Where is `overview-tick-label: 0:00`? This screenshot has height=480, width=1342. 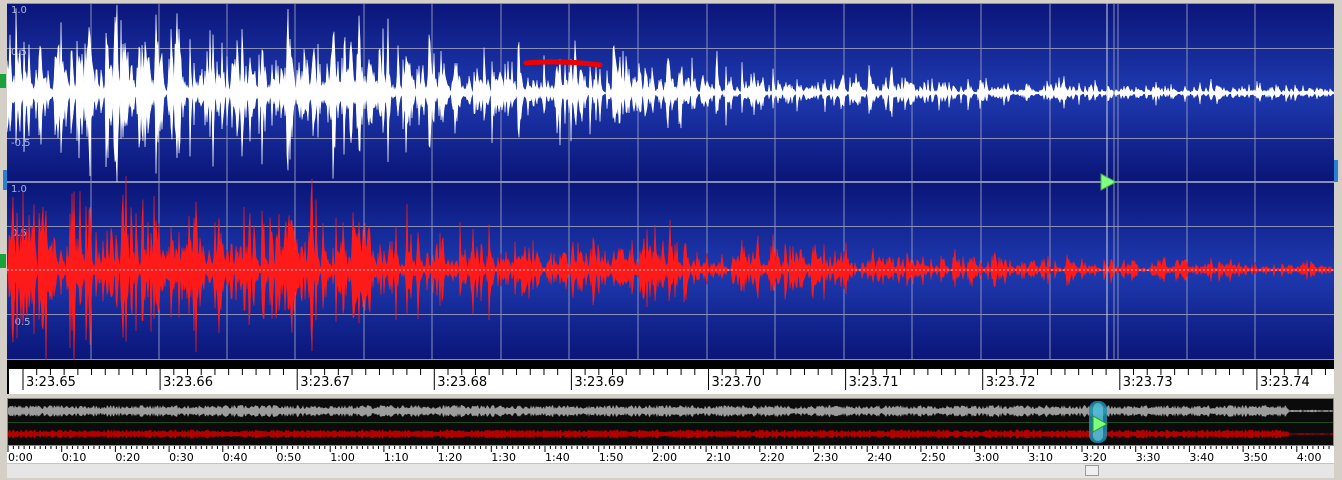 overview-tick-label: 0:00 is located at coordinates (20, 457).